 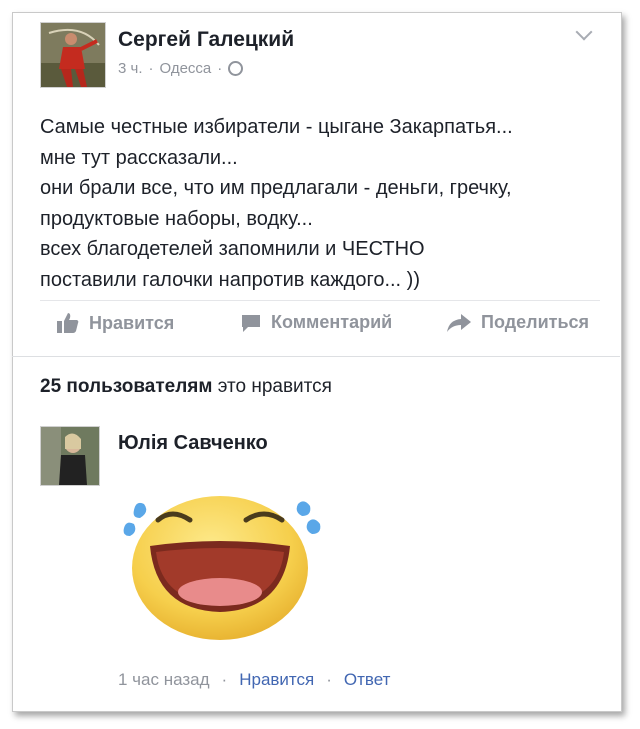 What do you see at coordinates (230, 279) in the screenshot?
I see `post-text-line: поставили галочки напротив каждого... ))` at bounding box center [230, 279].